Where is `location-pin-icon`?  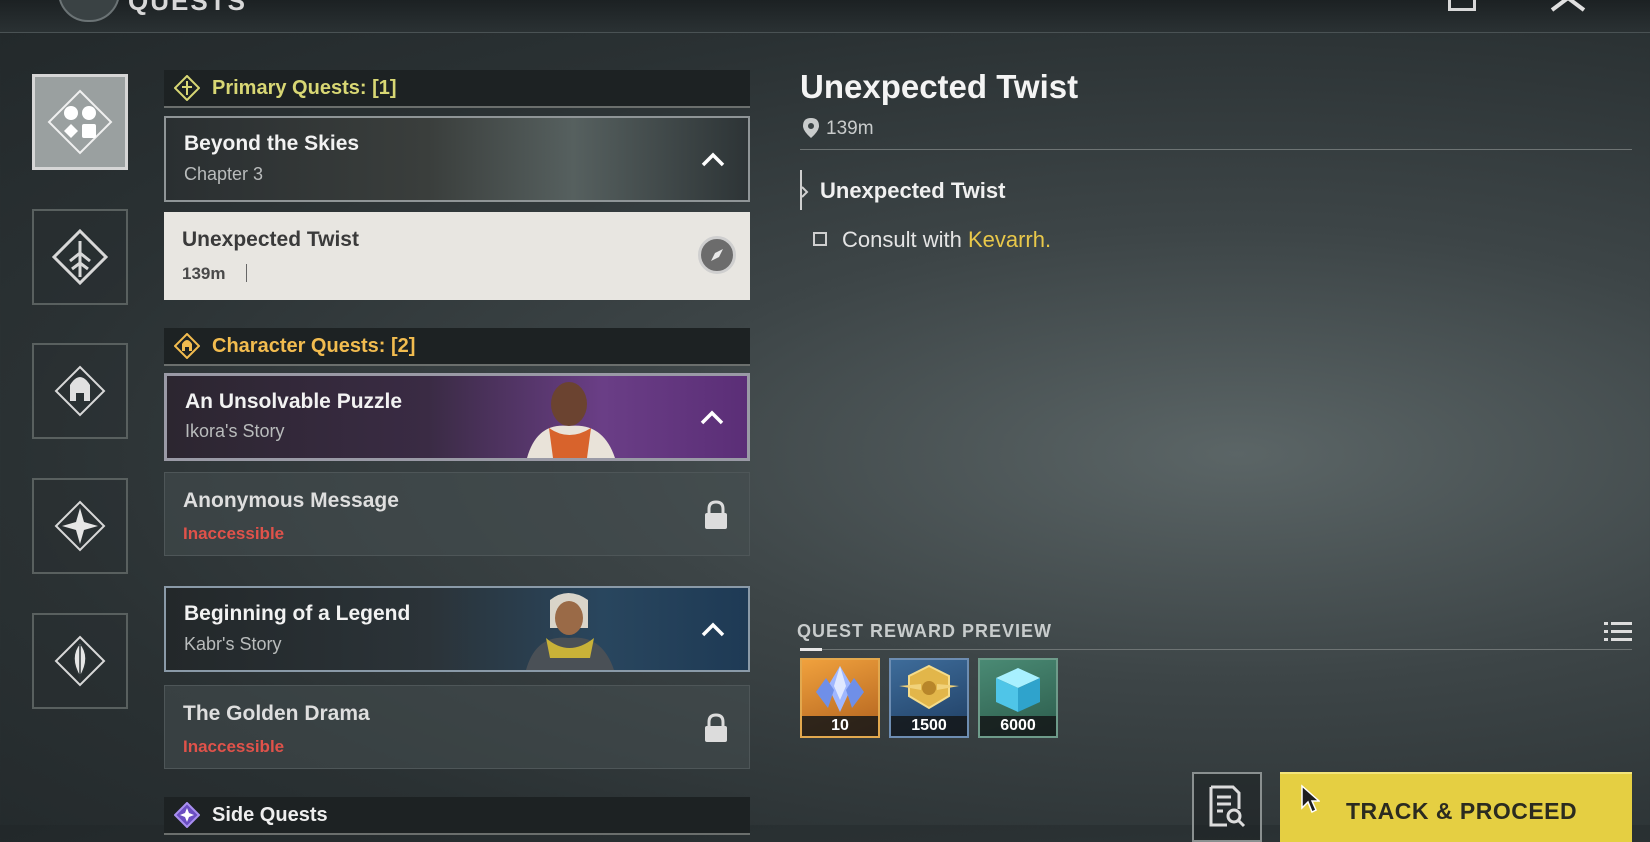 location-pin-icon is located at coordinates (811, 128).